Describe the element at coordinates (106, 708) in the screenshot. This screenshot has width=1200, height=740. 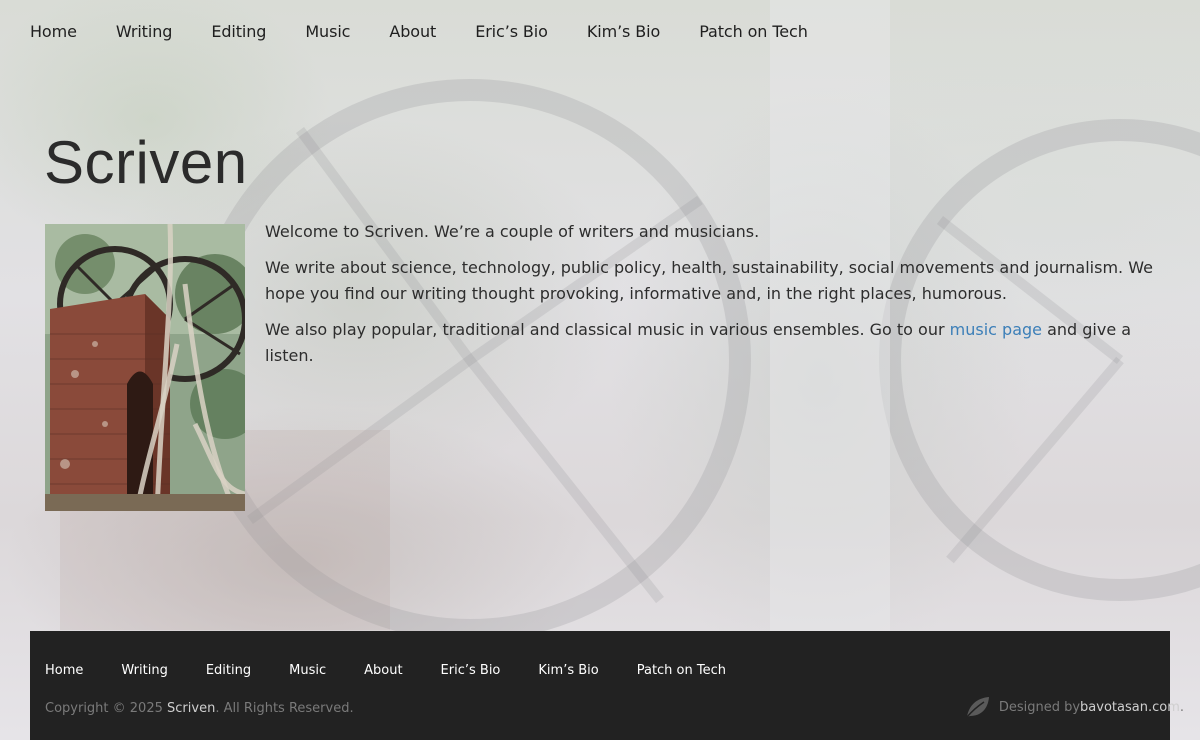
I see `copyright-prefix: Copyright © 2025` at that location.